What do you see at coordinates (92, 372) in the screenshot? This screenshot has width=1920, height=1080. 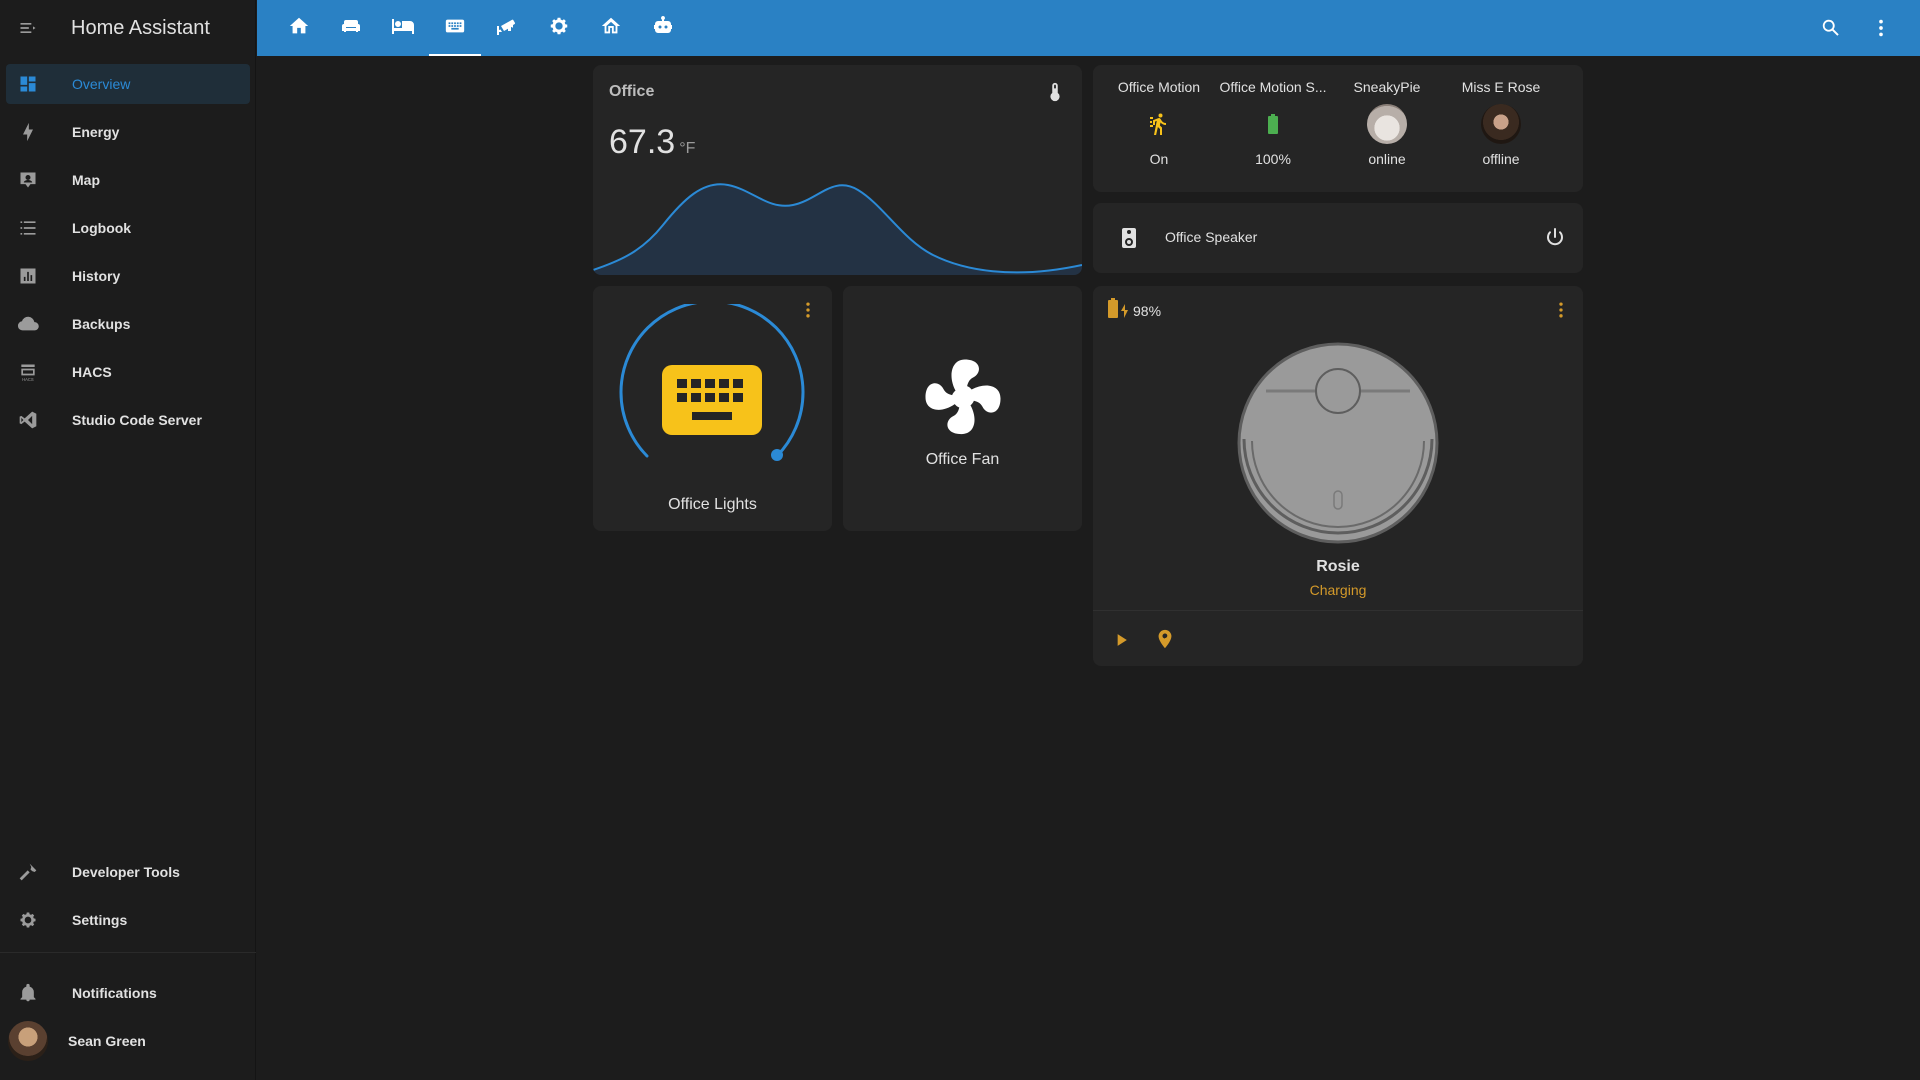 I see `sidebar-item-label: HACS` at bounding box center [92, 372].